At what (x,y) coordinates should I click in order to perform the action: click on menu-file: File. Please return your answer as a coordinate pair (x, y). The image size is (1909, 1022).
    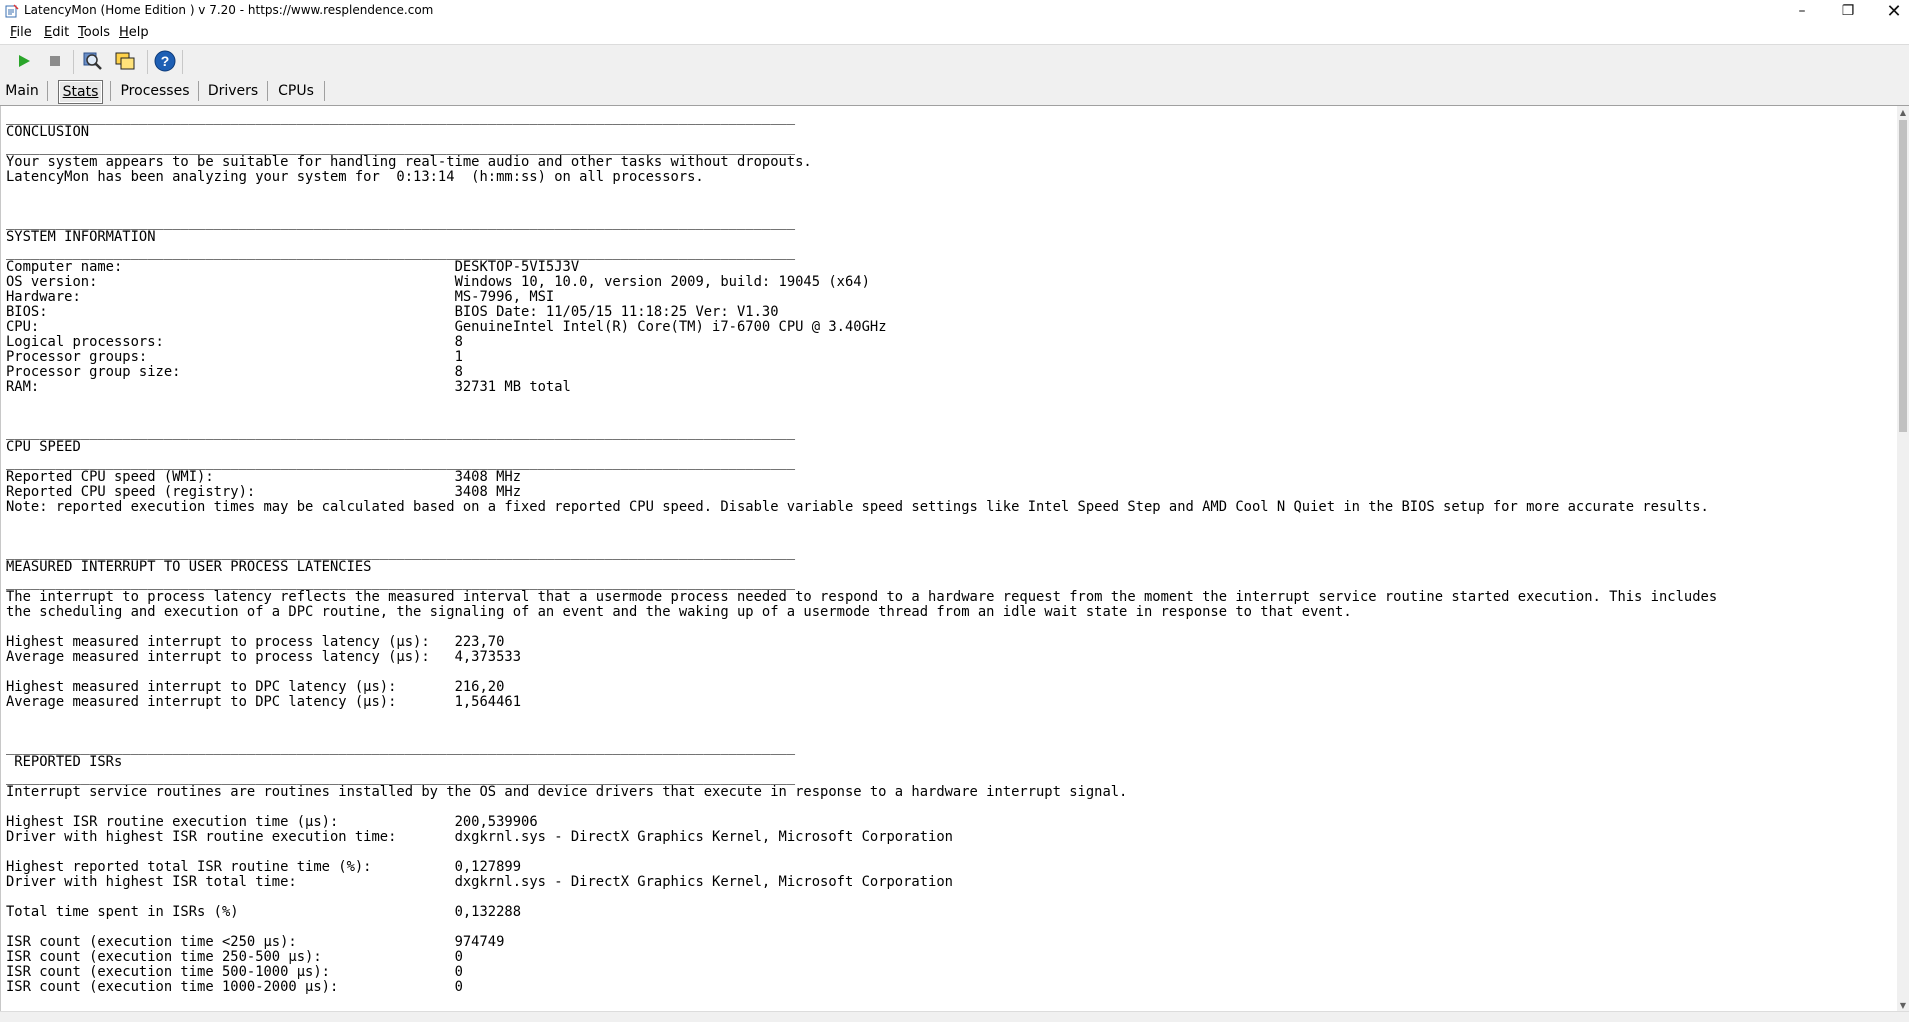
    Looking at the image, I should click on (21, 32).